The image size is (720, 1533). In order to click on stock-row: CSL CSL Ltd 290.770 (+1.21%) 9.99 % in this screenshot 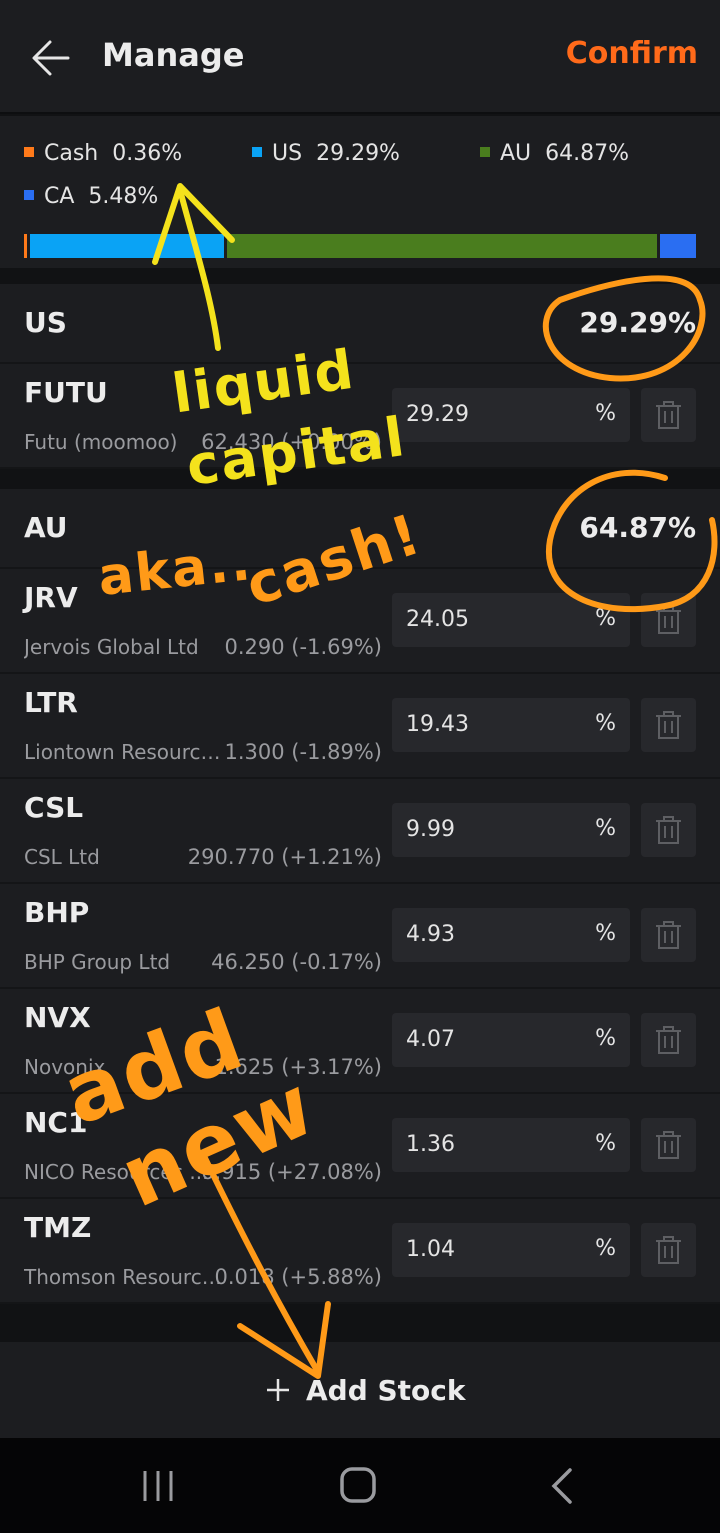, I will do `click(360, 831)`.